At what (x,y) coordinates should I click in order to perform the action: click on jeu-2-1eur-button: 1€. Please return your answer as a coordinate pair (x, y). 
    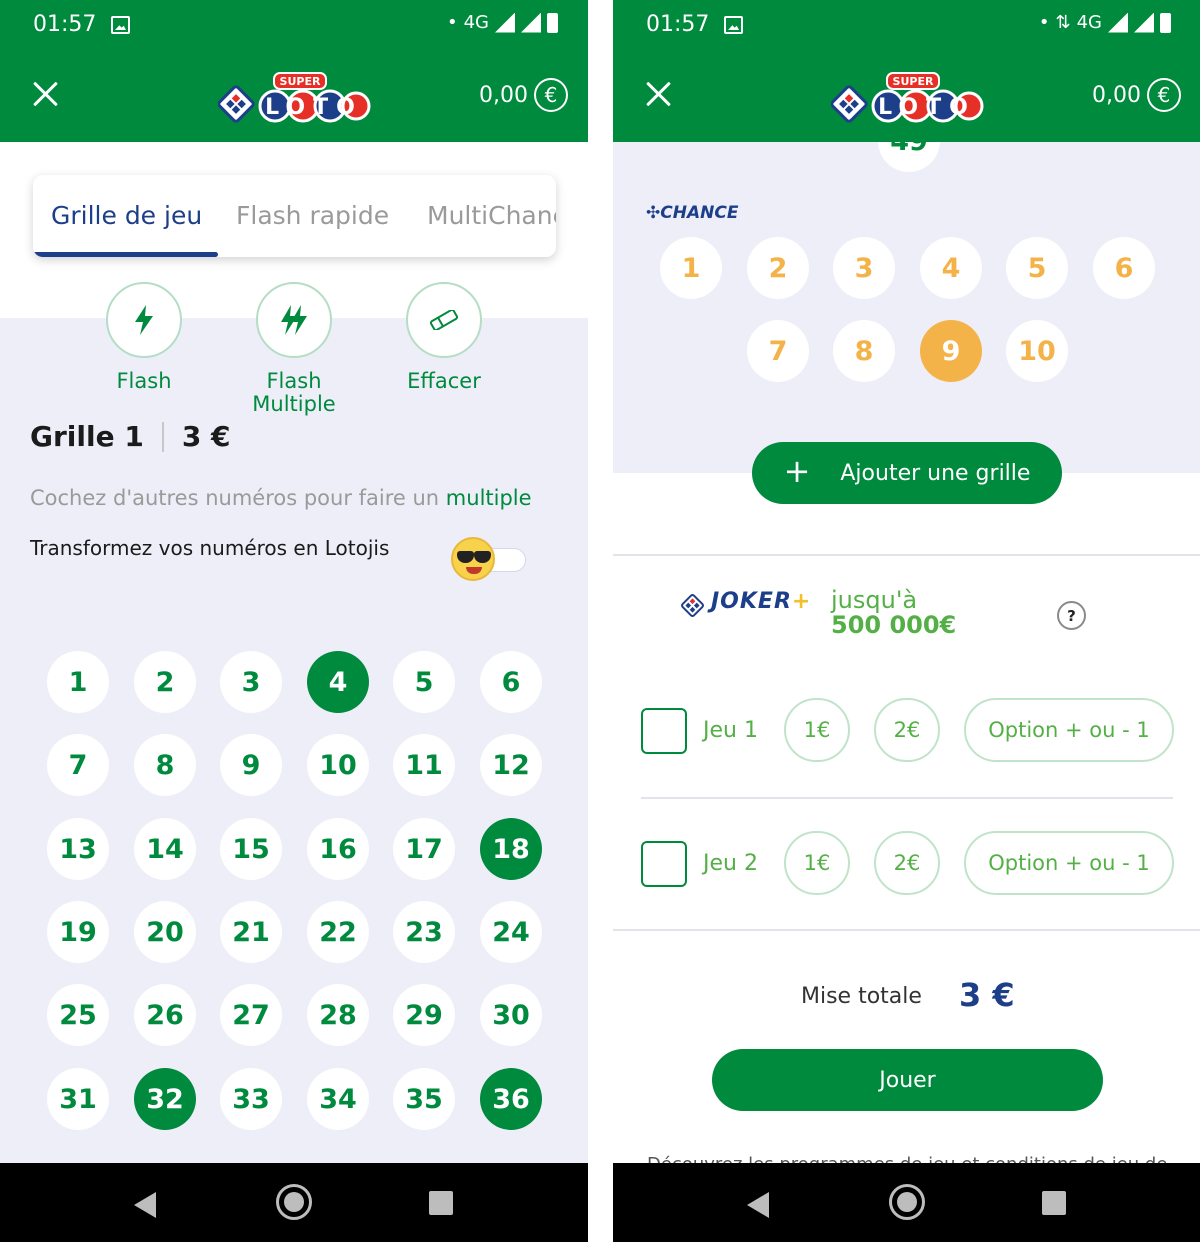
    Looking at the image, I should click on (817, 863).